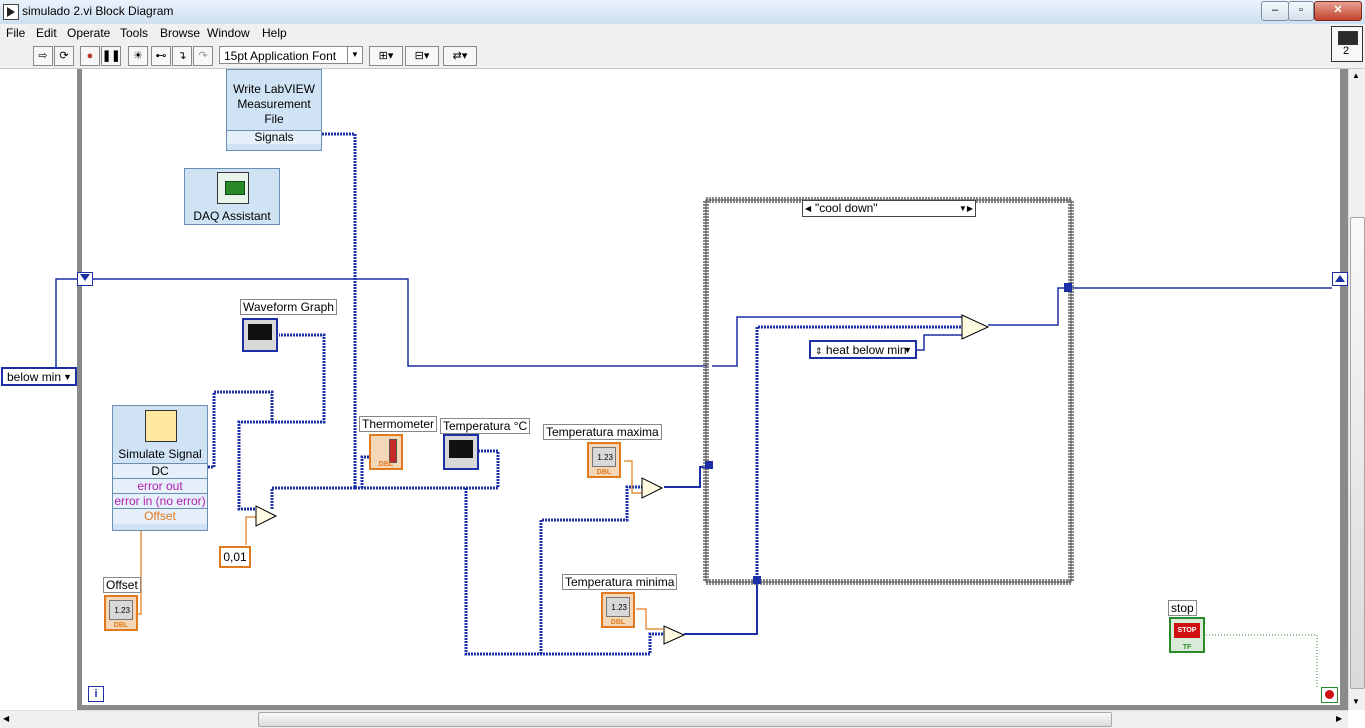  What do you see at coordinates (274, 137) in the screenshot?
I see `write-file-signals-terminal: Signals` at bounding box center [274, 137].